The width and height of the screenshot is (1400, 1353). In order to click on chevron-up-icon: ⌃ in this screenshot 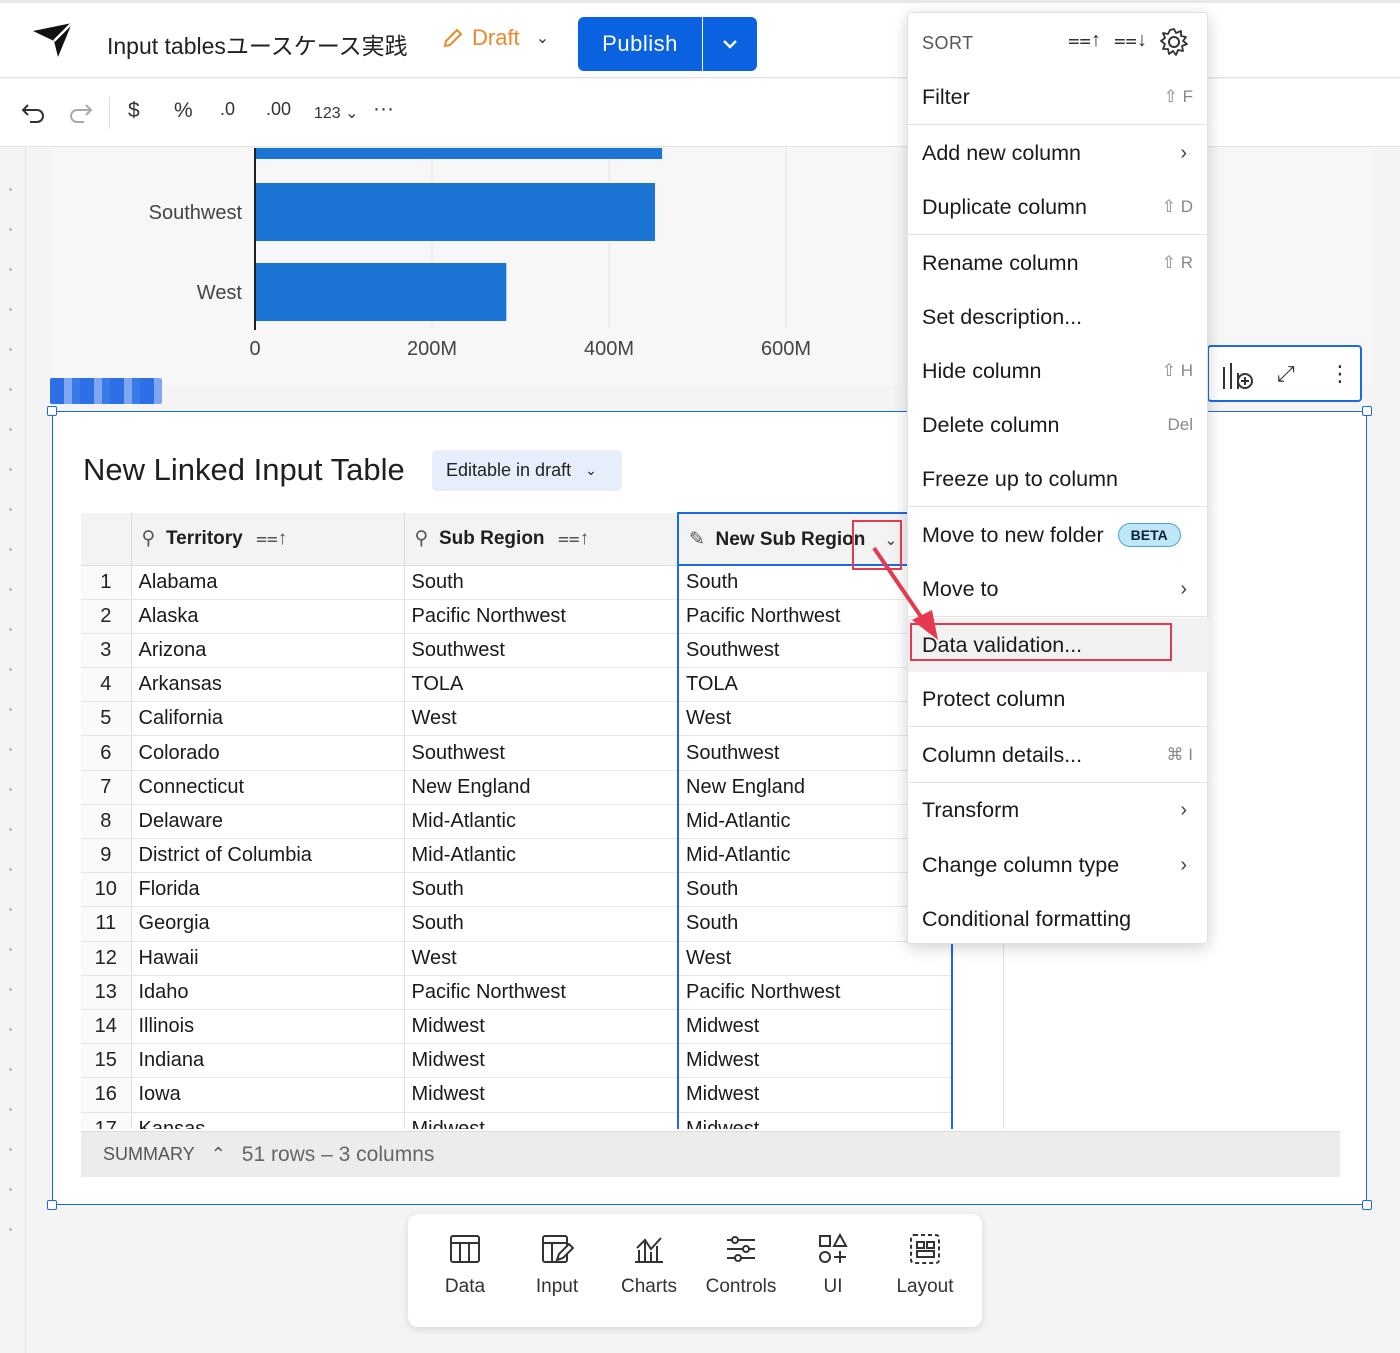, I will do `click(218, 1154)`.